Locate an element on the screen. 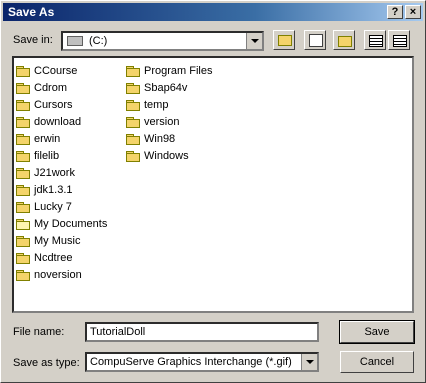 This screenshot has height=383, width=426. up-folder-icon is located at coordinates (285, 40).